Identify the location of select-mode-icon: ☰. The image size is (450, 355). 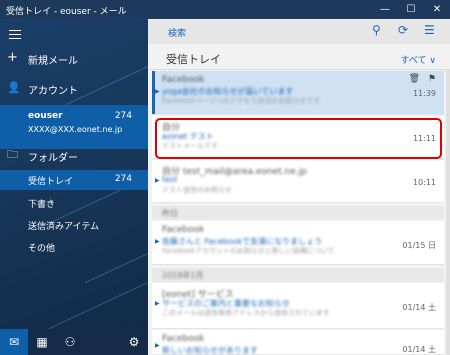
(429, 30).